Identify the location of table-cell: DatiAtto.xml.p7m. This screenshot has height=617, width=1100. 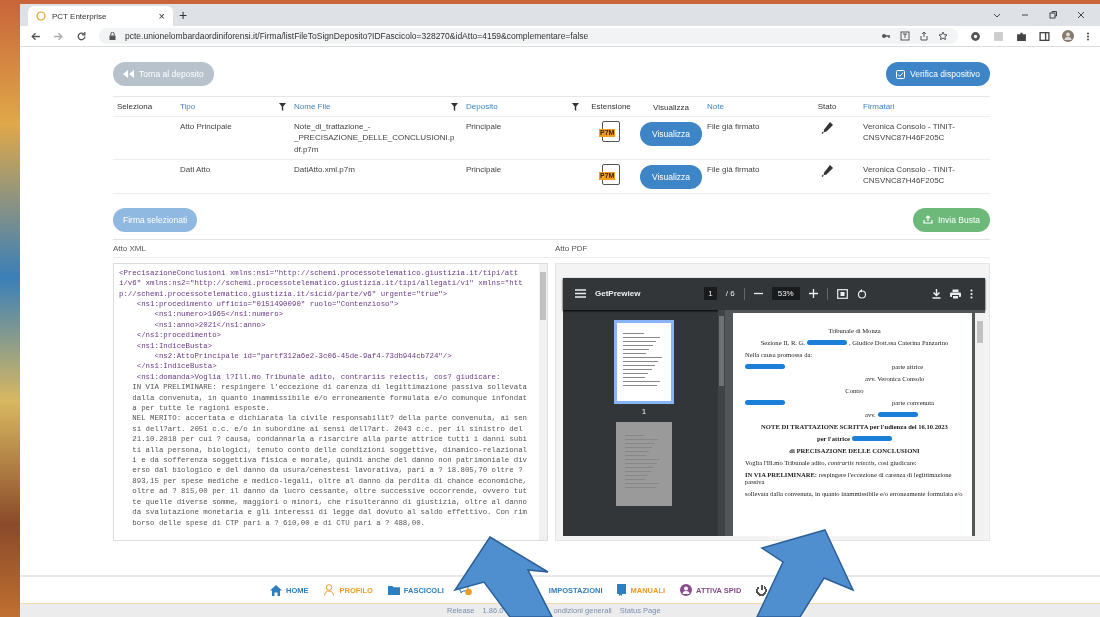
(324, 169).